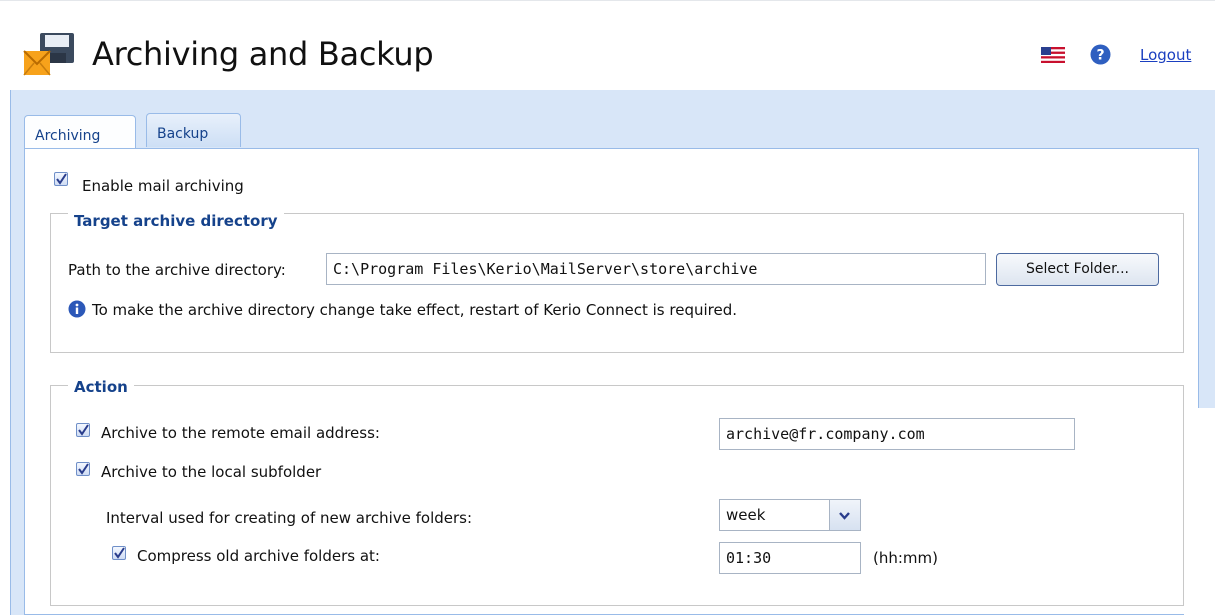  I want to click on header-bar: Archiving and Backup ? Logout, so click(607, 45).